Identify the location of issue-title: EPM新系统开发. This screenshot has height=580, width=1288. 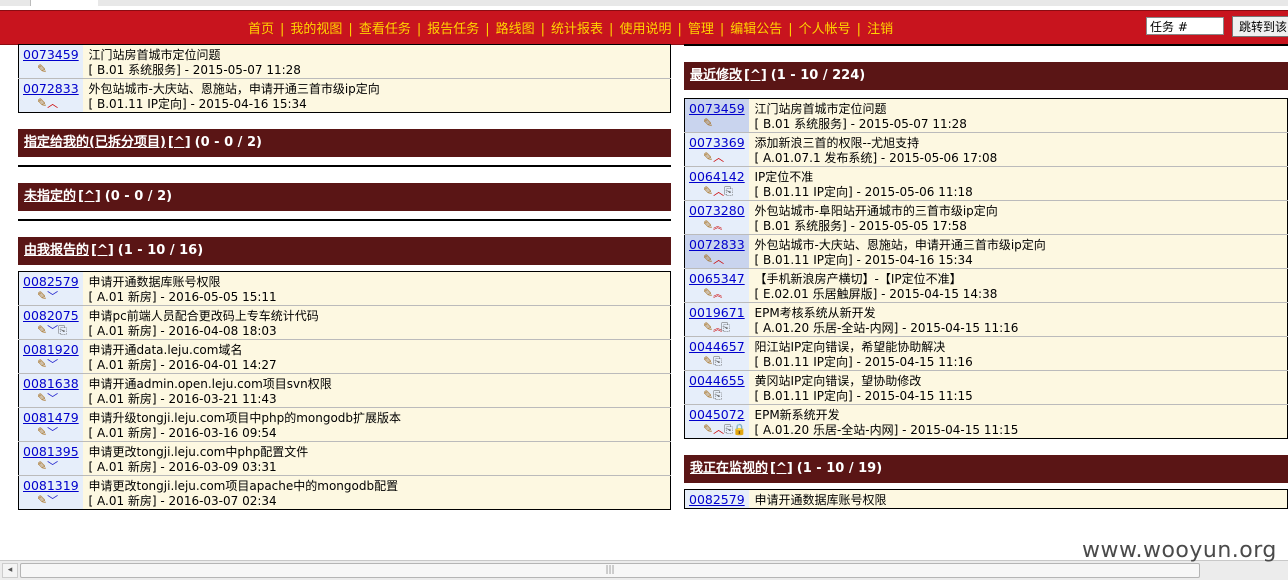
(797, 415).